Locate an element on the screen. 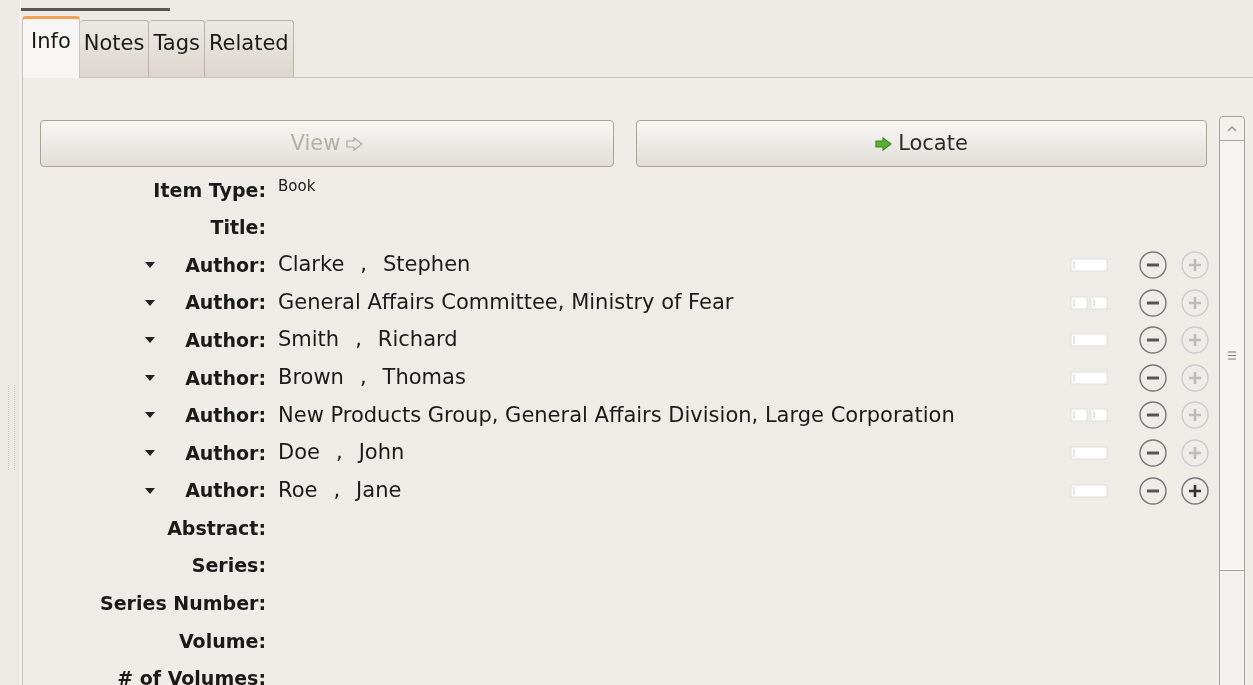  scroll-thumb is located at coordinates (1232, 356).